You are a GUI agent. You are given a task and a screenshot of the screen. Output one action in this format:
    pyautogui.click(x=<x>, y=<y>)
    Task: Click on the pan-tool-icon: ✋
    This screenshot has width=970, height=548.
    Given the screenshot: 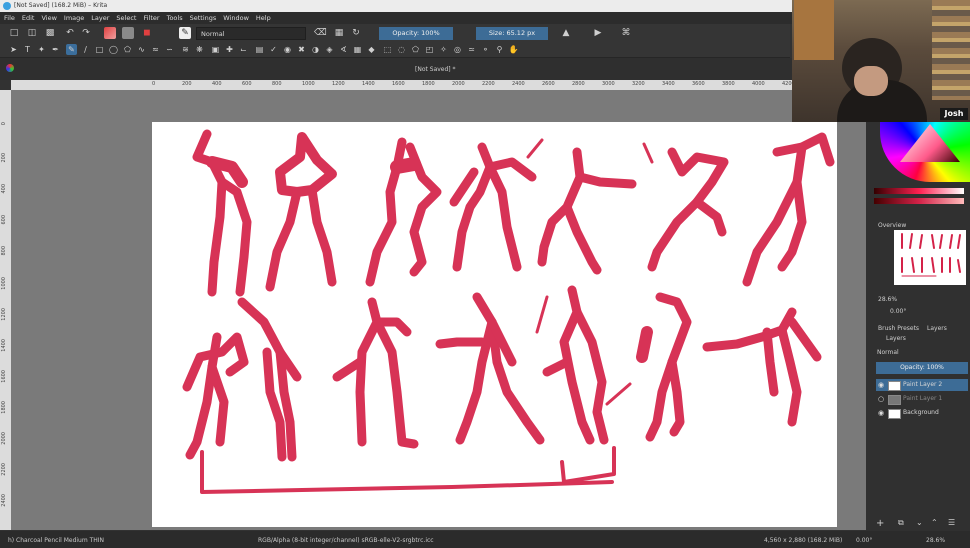 What is the action you would take?
    pyautogui.click(x=513, y=49)
    